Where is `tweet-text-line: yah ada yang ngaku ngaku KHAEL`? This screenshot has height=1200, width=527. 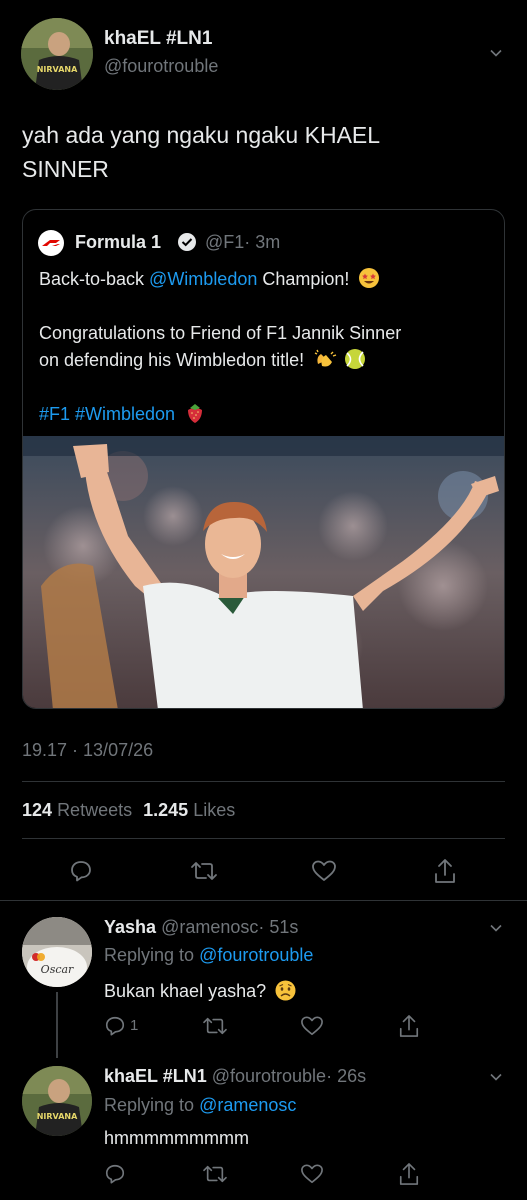
tweet-text-line: yah ada yang ngaku ngaku KHAEL is located at coordinates (201, 135).